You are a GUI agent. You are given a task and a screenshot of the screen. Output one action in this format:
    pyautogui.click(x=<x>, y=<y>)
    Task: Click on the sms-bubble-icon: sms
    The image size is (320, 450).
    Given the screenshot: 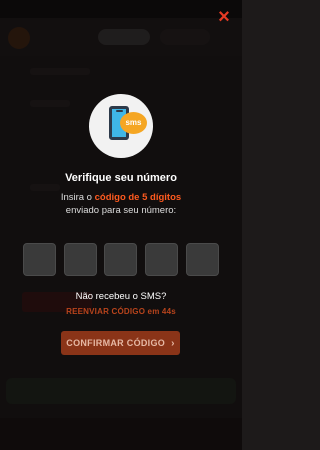 What is the action you would take?
    pyautogui.click(x=133, y=123)
    